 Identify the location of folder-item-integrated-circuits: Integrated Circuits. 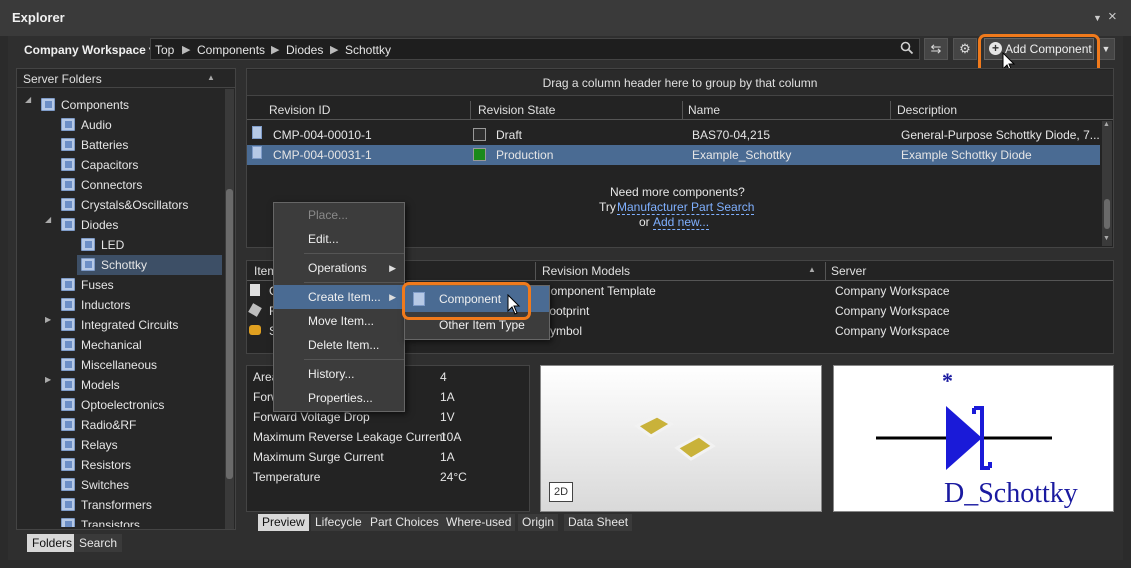
(119, 325).